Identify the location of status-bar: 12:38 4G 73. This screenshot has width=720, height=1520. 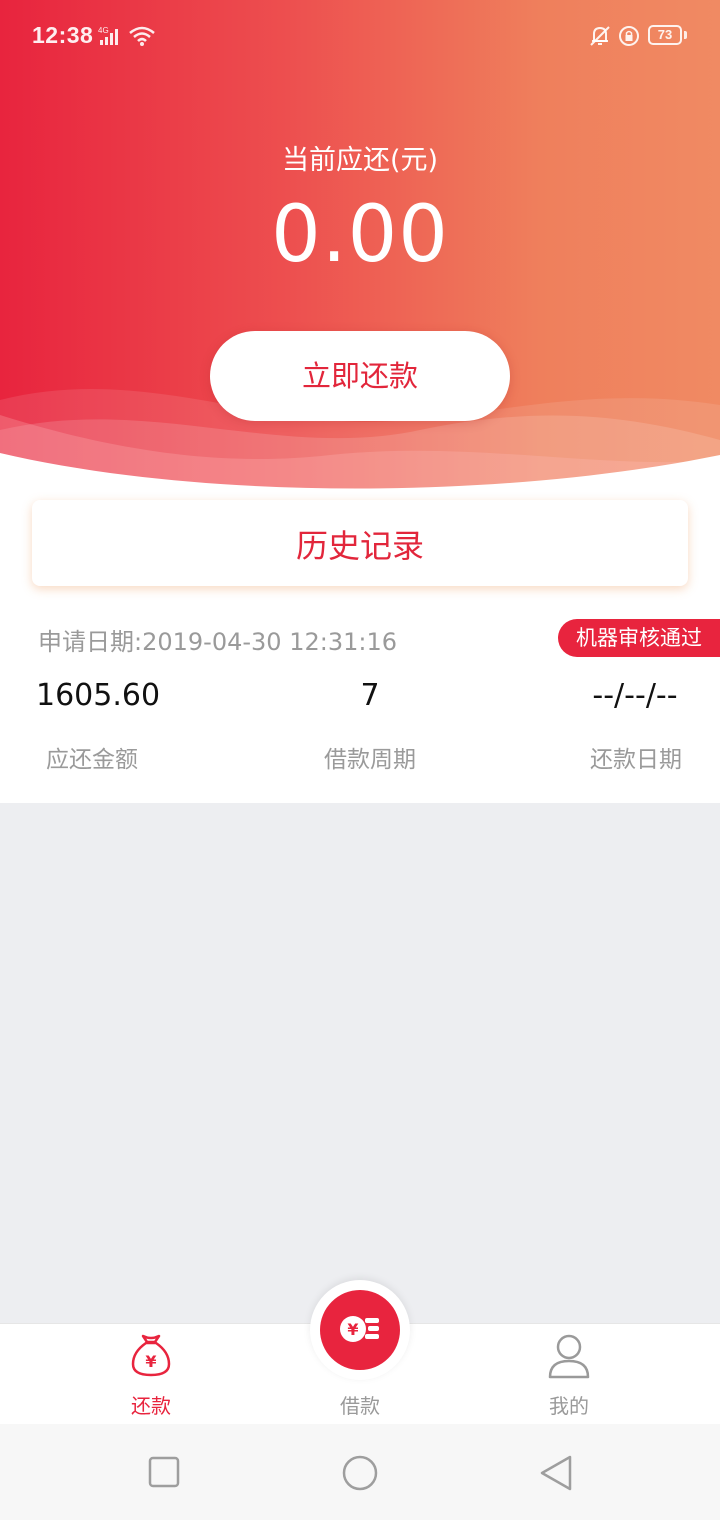
(360, 37).